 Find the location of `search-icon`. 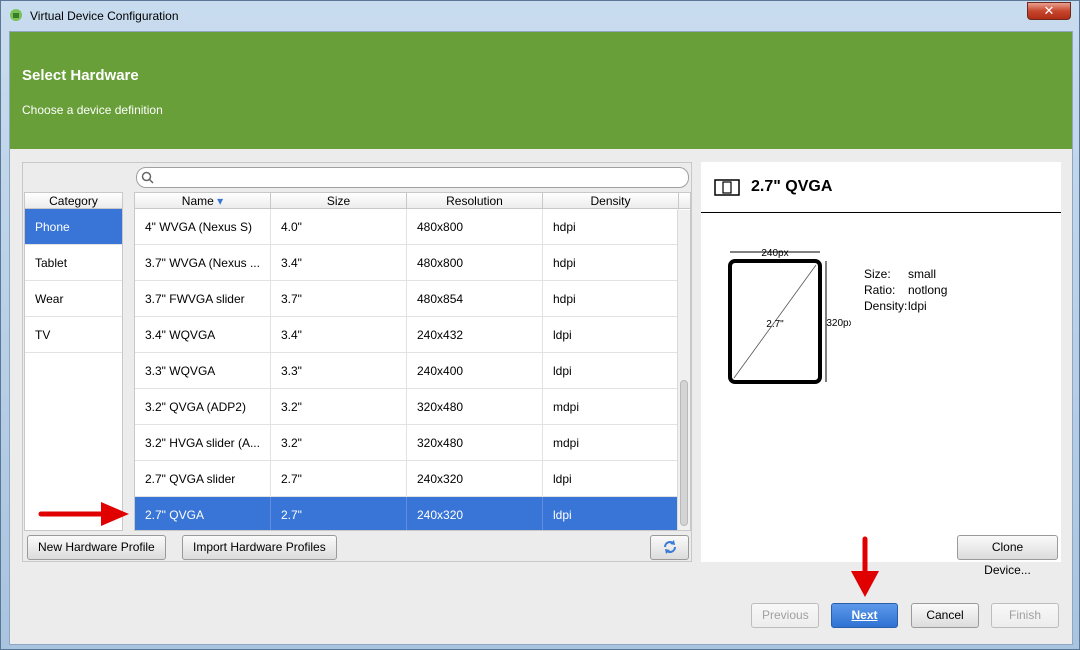

search-icon is located at coordinates (147, 177).